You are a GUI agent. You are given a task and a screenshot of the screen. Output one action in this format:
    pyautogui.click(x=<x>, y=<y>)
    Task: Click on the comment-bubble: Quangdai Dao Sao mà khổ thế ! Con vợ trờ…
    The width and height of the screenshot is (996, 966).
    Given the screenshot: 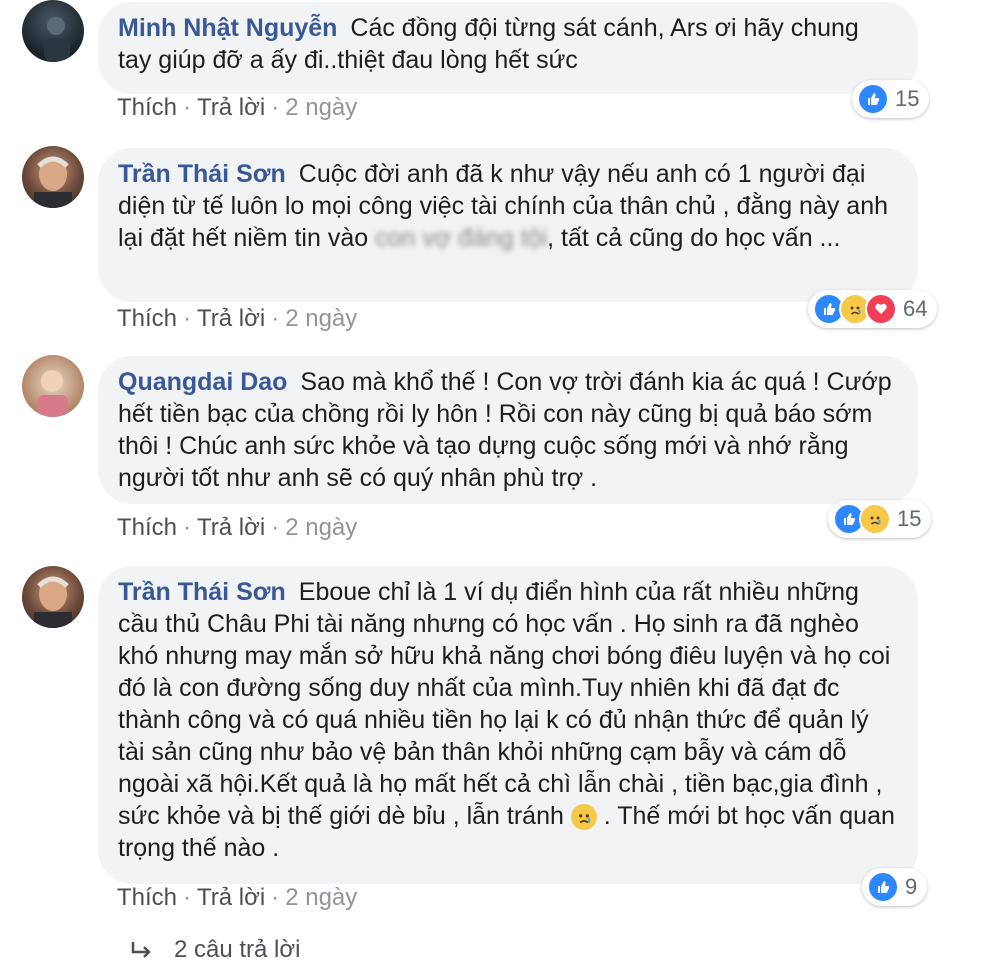 What is the action you would take?
    pyautogui.click(x=508, y=430)
    